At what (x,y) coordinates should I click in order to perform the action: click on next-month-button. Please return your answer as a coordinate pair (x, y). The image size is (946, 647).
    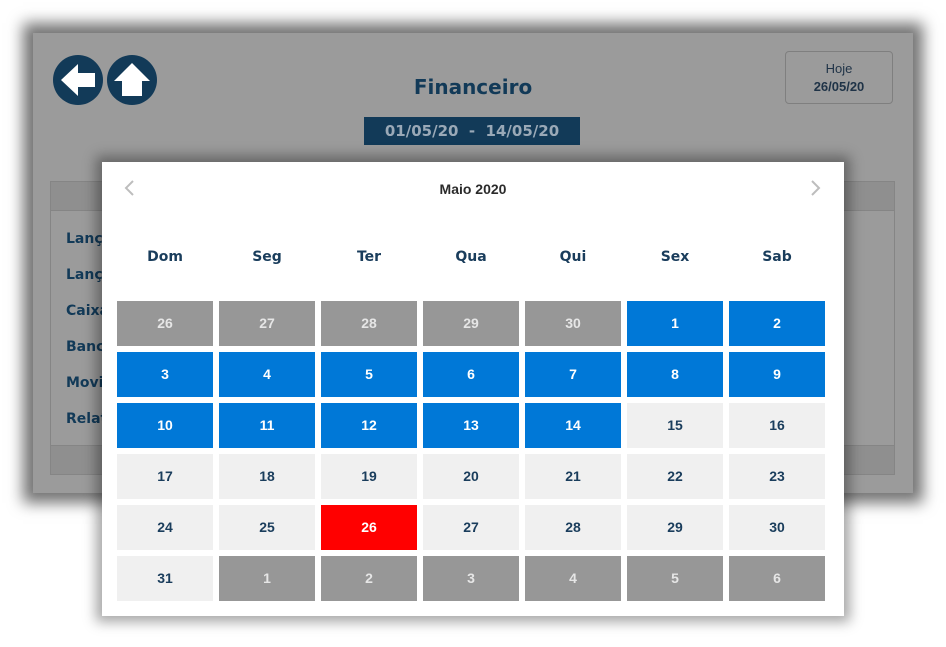
    Looking at the image, I should click on (815, 188).